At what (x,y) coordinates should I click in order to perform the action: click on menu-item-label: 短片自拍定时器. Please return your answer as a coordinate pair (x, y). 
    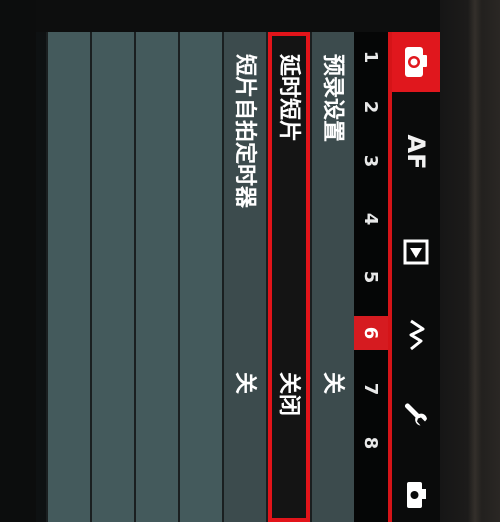
    Looking at the image, I should click on (244, 131).